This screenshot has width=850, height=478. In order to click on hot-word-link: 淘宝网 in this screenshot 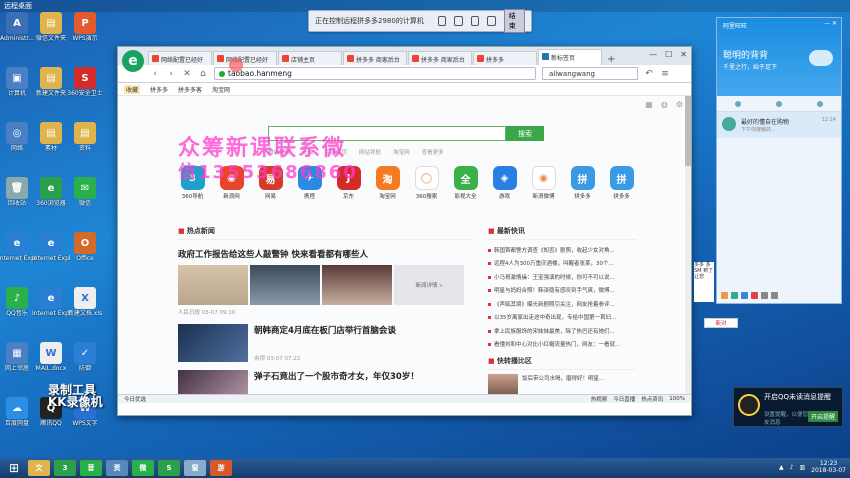, I will do `click(401, 152)`.